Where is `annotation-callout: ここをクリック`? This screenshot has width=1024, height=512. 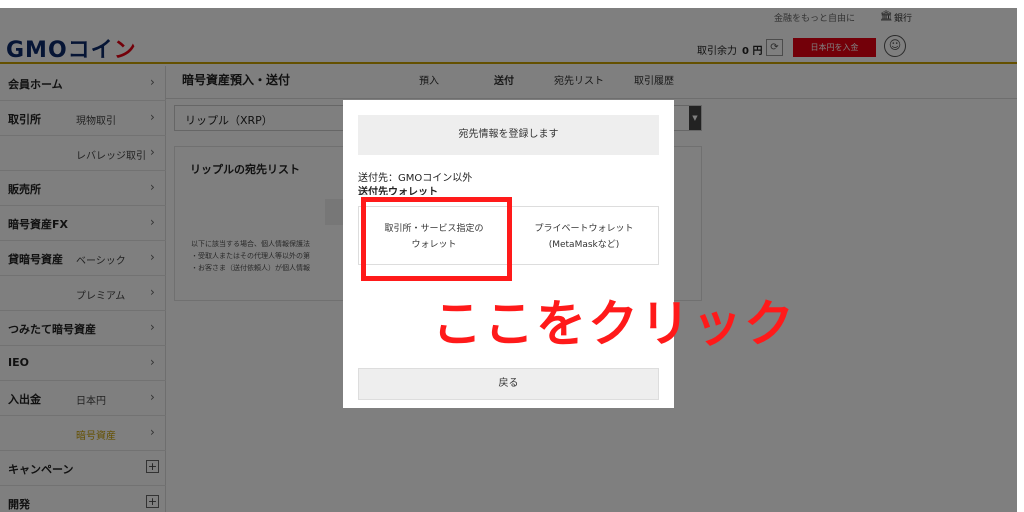
annotation-callout: ここをクリック is located at coordinates (614, 324).